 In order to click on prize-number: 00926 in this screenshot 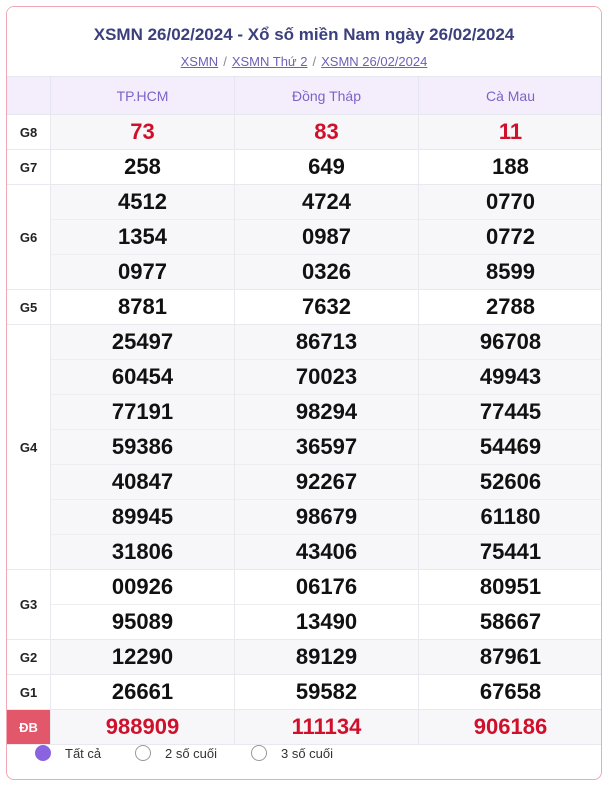, I will do `click(142, 586)`.